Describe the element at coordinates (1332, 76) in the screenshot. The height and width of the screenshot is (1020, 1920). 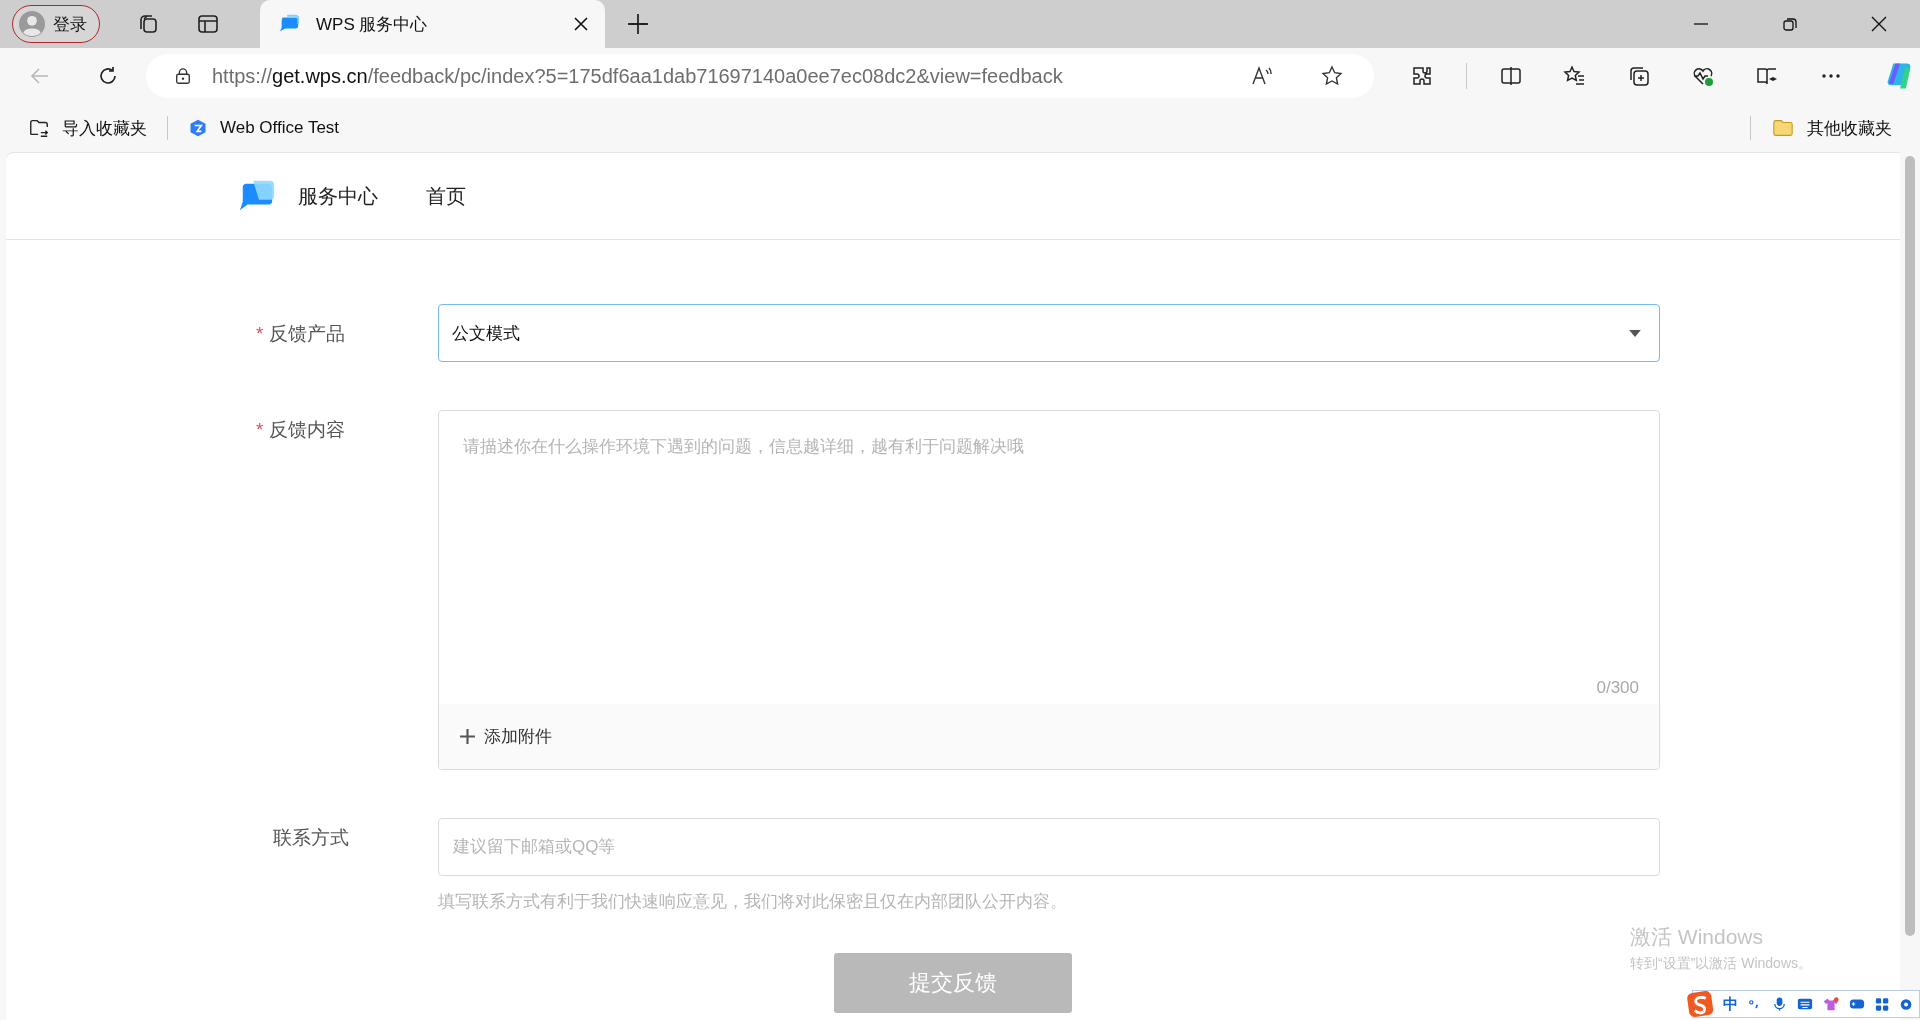
I see `favorite-star-icon` at that location.